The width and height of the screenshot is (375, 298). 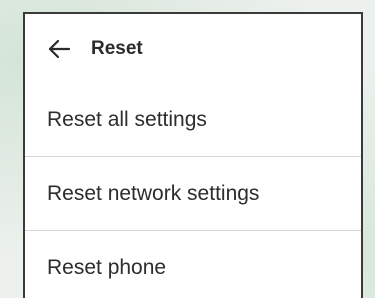 I want to click on page-title: Reset, so click(x=117, y=48).